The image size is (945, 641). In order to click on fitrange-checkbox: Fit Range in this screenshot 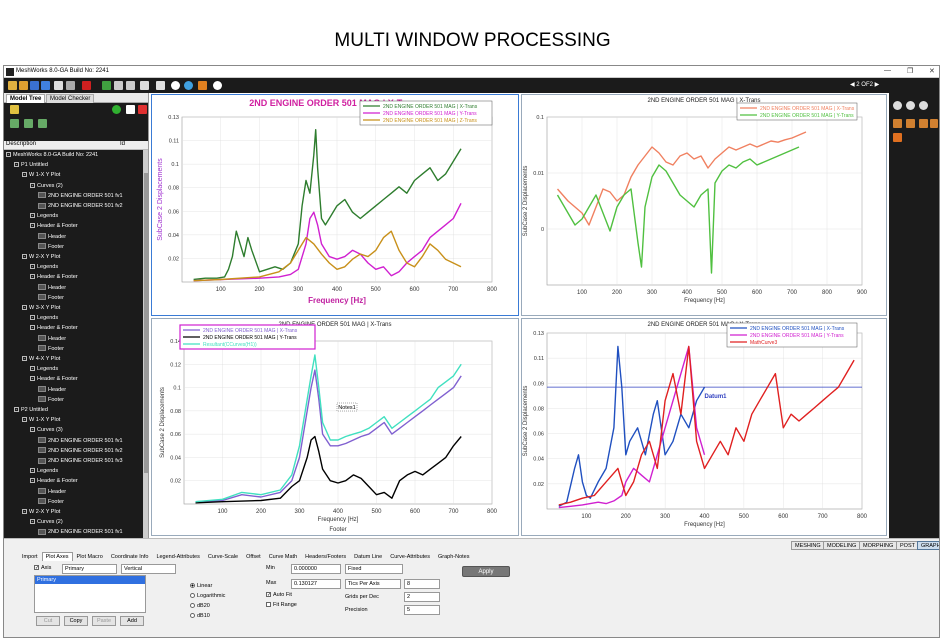, I will do `click(281, 605)`.